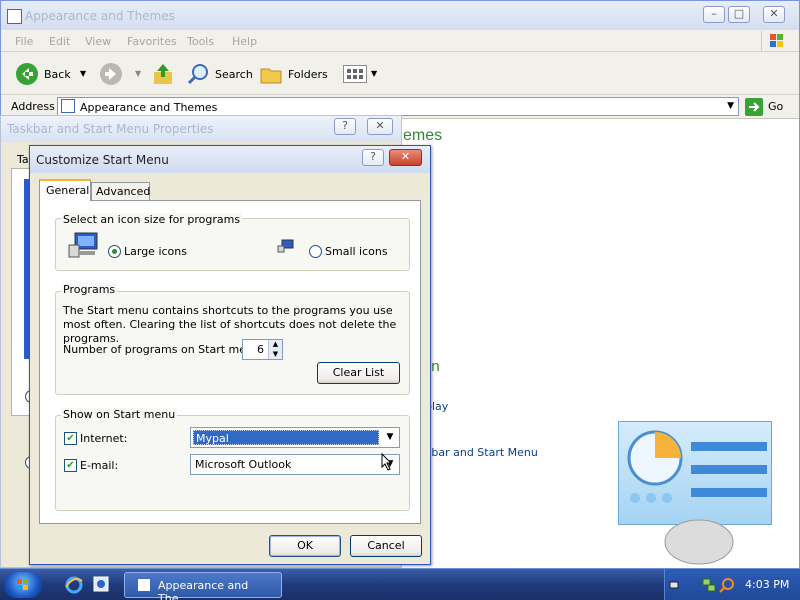 The height and width of the screenshot is (600, 800). I want to click on section-heading: n, so click(435, 367).